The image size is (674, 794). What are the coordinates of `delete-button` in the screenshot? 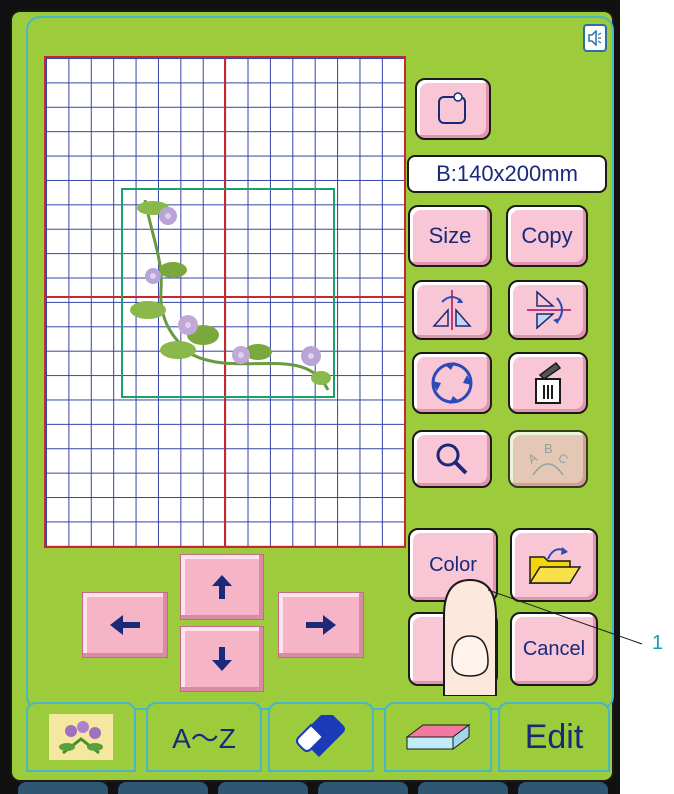 It's located at (548, 383).